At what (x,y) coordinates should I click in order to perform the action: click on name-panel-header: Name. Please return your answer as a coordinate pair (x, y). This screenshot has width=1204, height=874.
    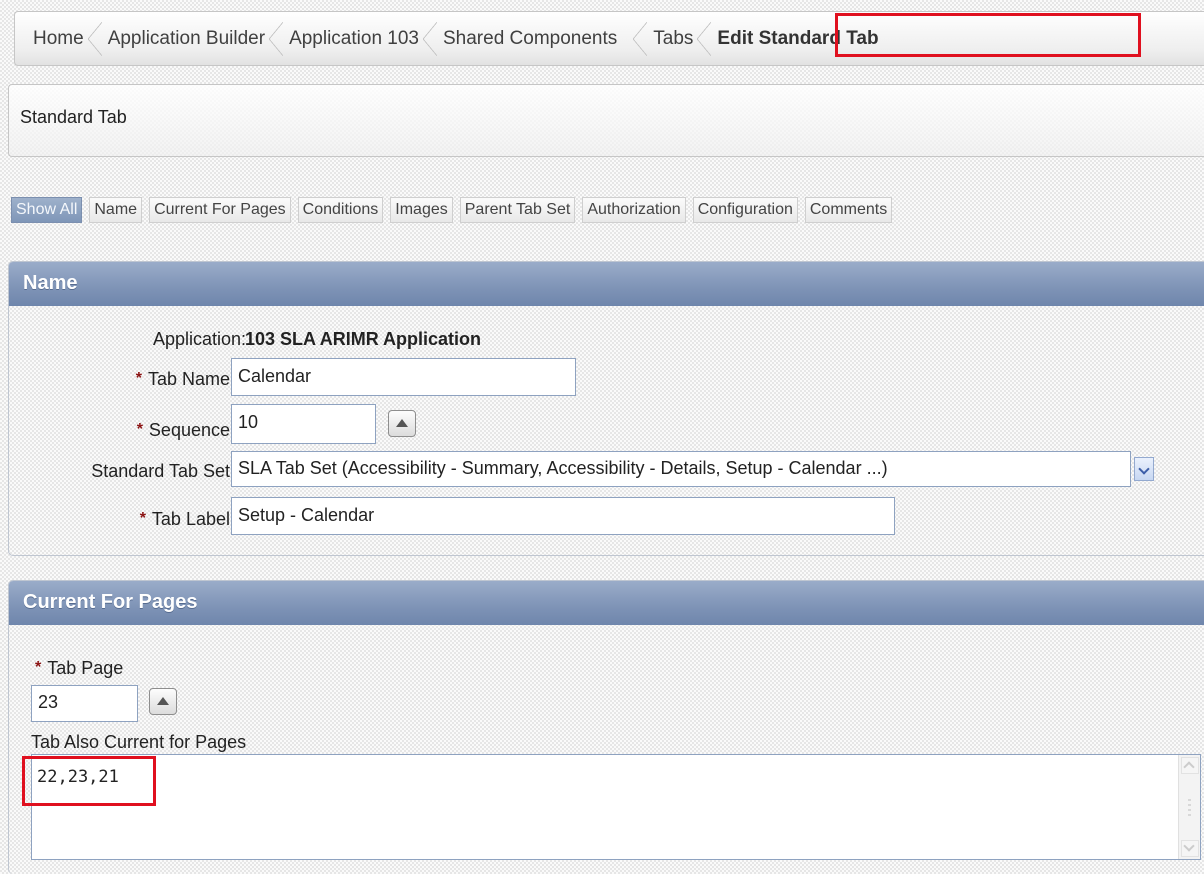
    Looking at the image, I should click on (606, 284).